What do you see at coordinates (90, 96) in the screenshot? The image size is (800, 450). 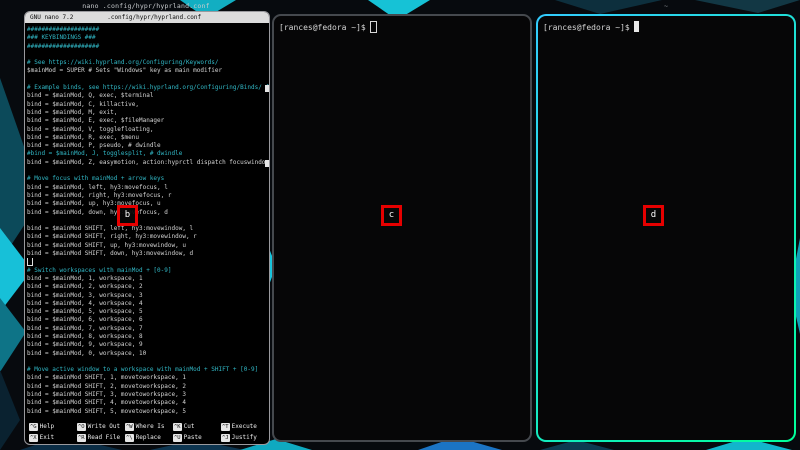 I see `nano-line: bind = $mainMod, Q, exec, $terminal` at bounding box center [90, 96].